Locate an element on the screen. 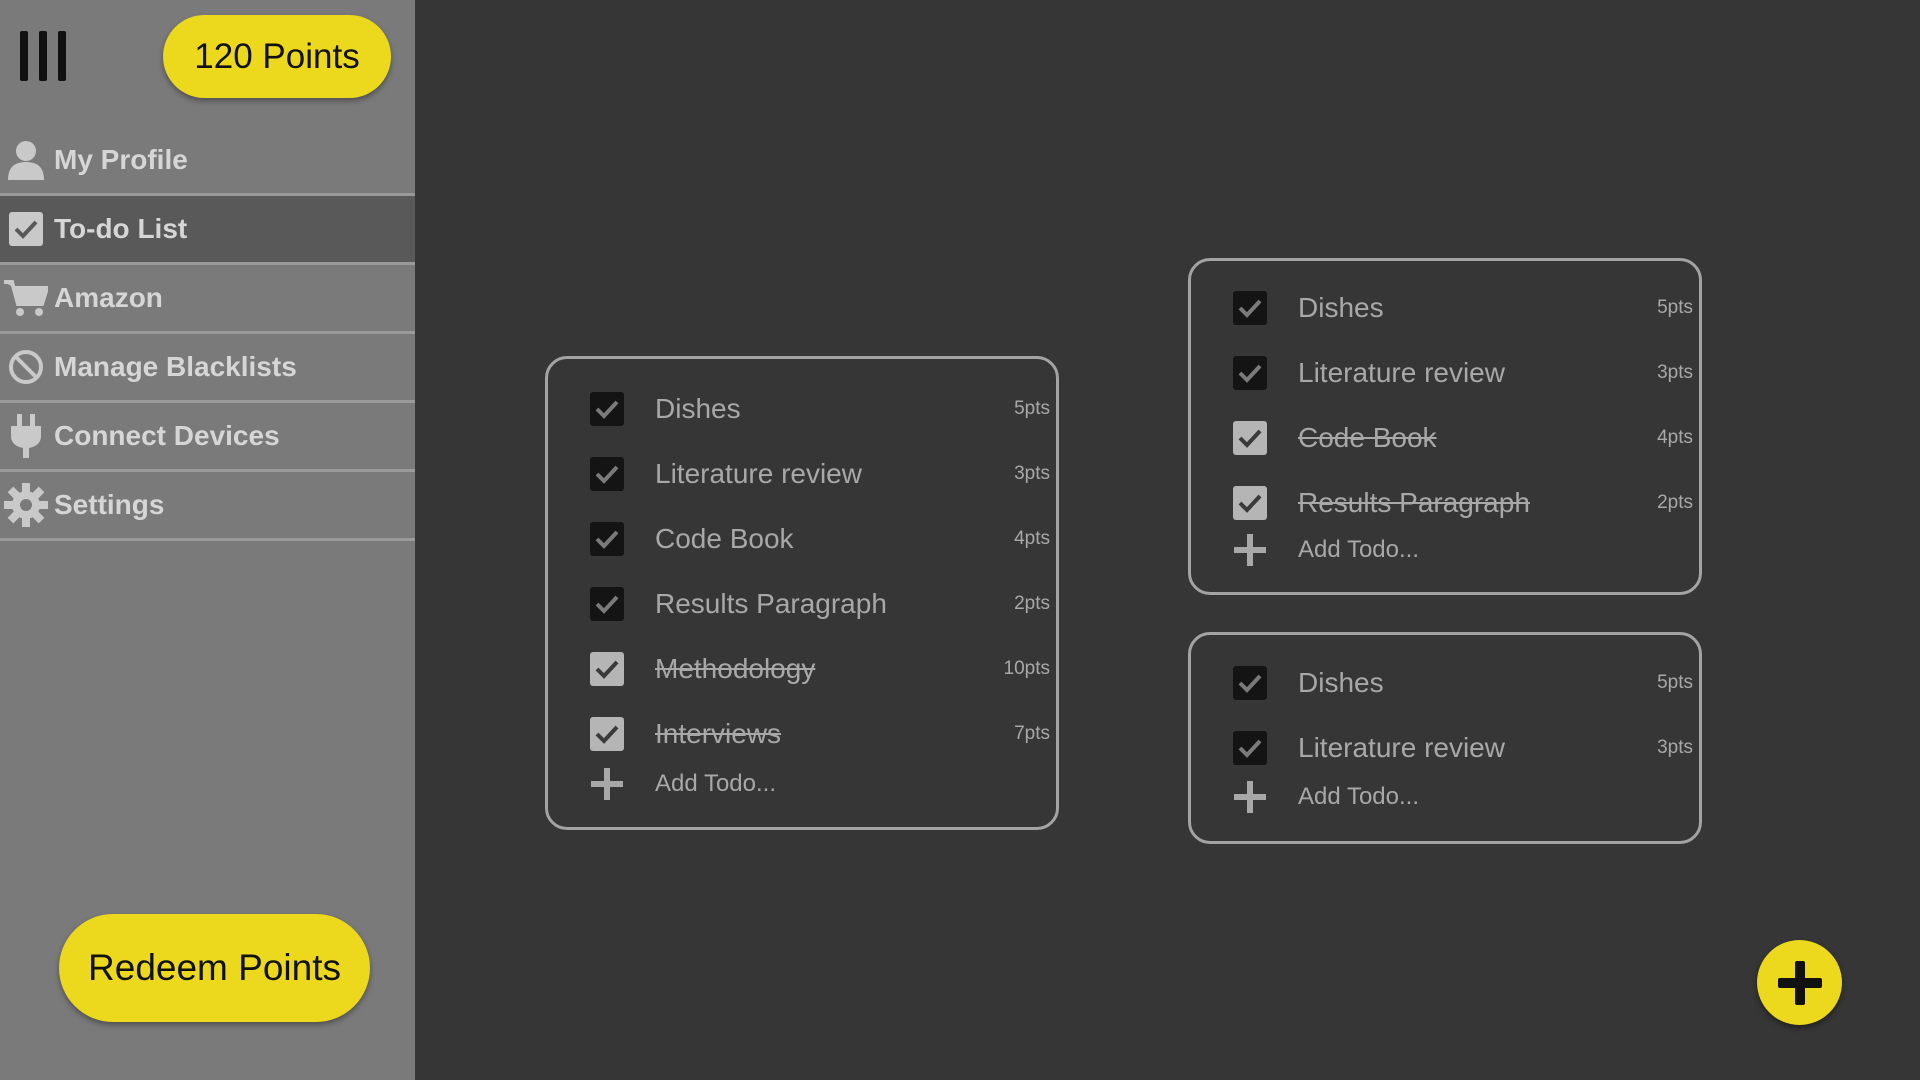 Image resolution: width=1920 pixels, height=1080 pixels. sidebar-item-label: Connect Devices is located at coordinates (167, 435).